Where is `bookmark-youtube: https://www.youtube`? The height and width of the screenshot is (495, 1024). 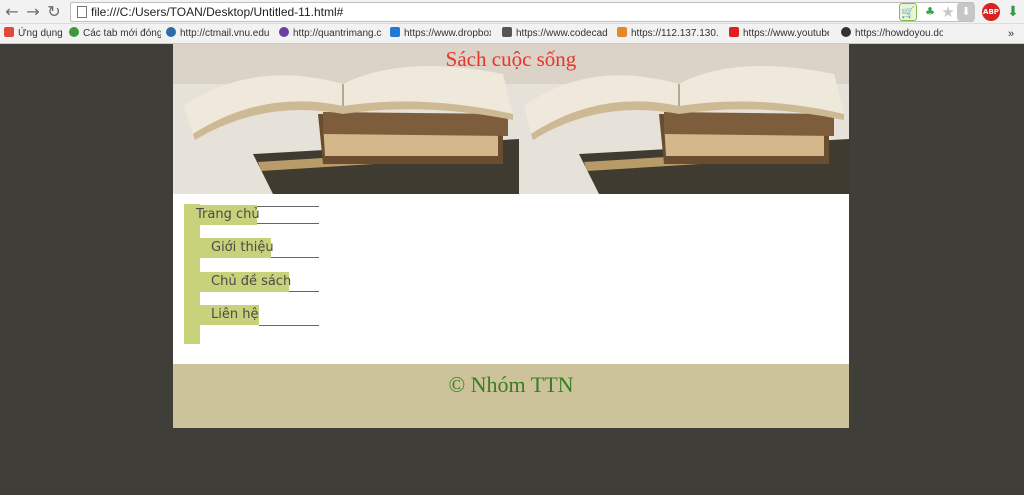
bookmark-youtube: https://www.youtube is located at coordinates (779, 34).